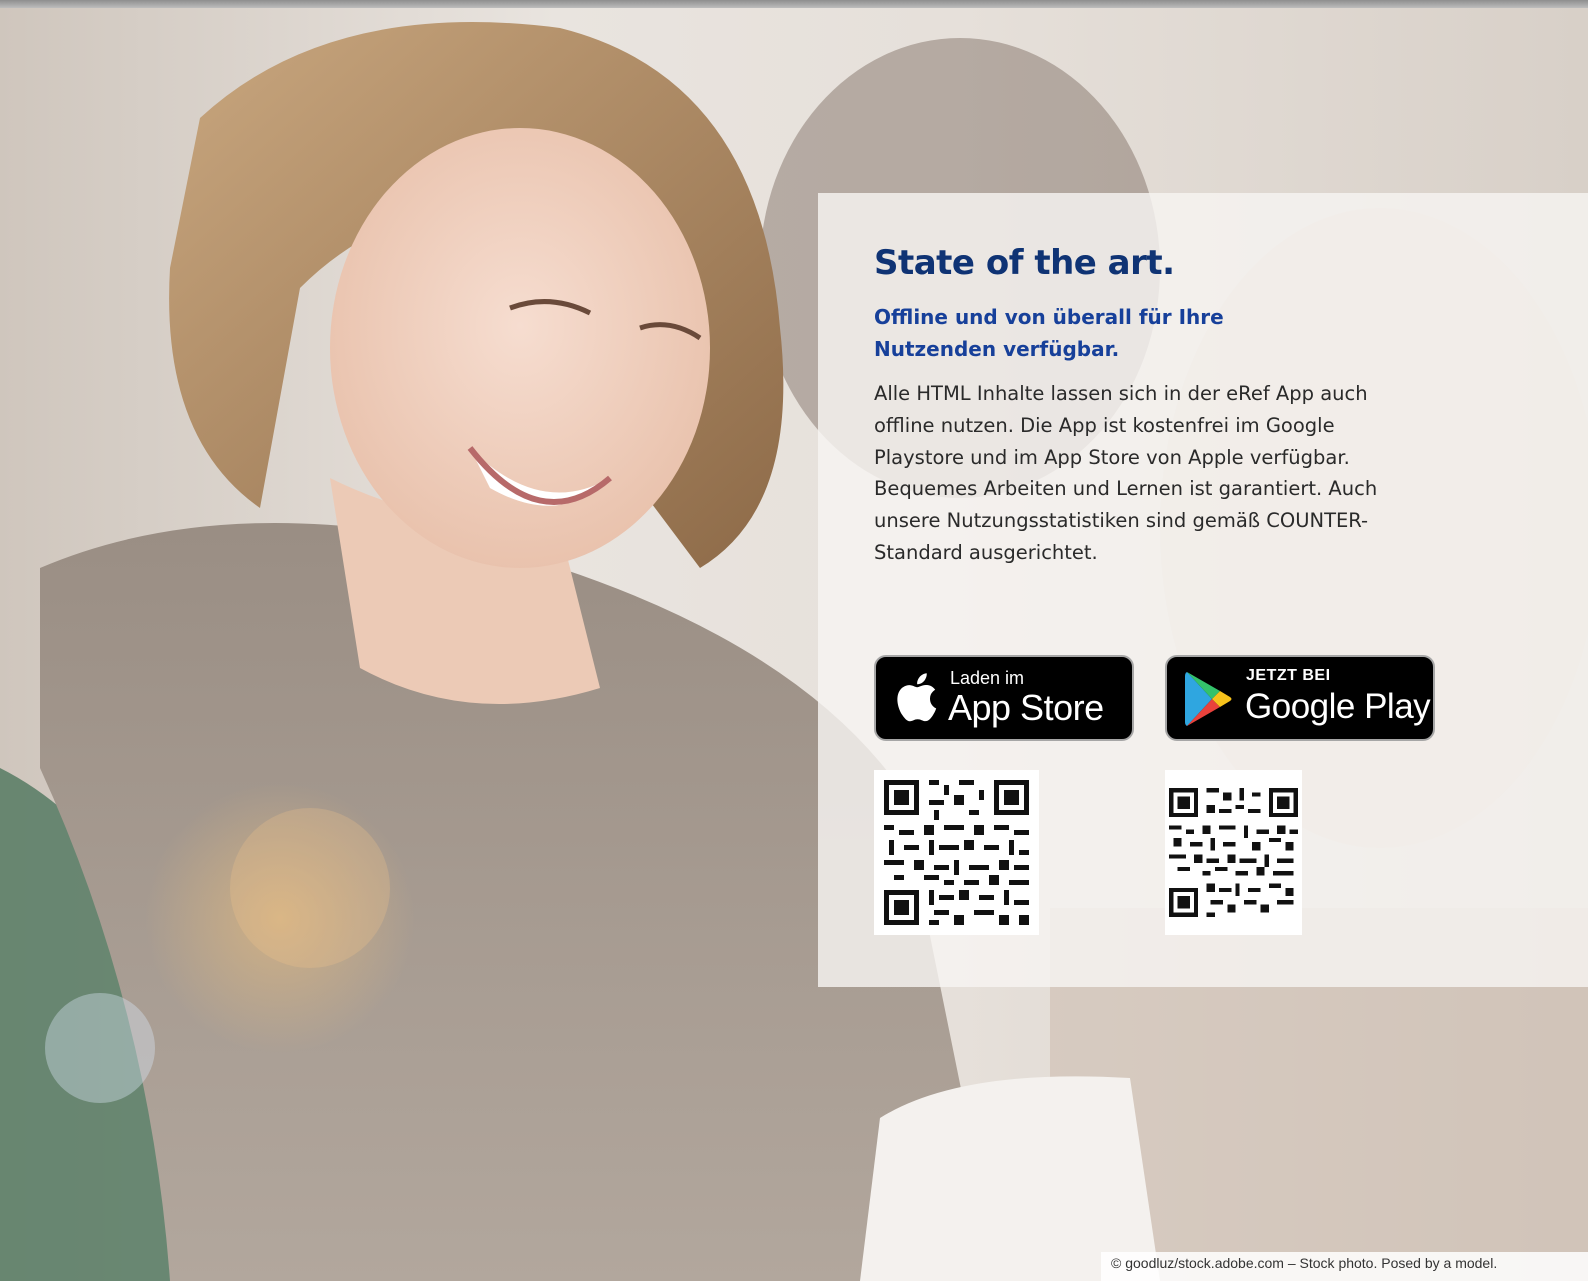 Image resolution: width=1588 pixels, height=1281 pixels. I want to click on app-store-qr-code, so click(956, 852).